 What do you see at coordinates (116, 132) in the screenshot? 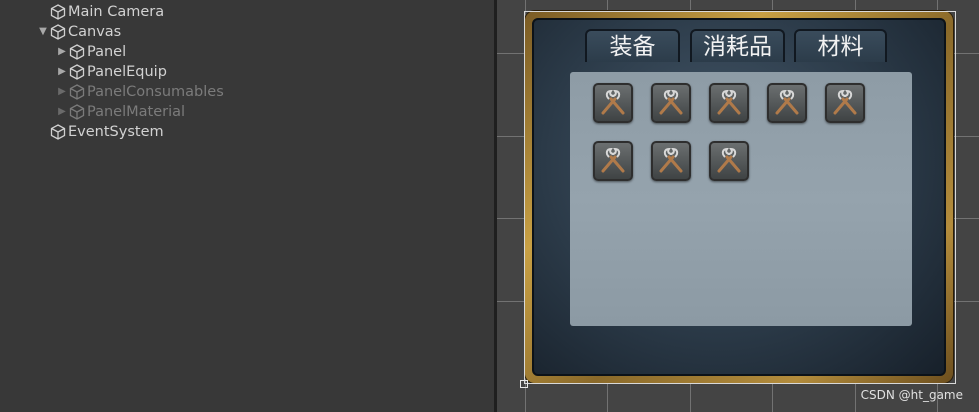
I see `hierarchy-item-label: EventSystem` at bounding box center [116, 132].